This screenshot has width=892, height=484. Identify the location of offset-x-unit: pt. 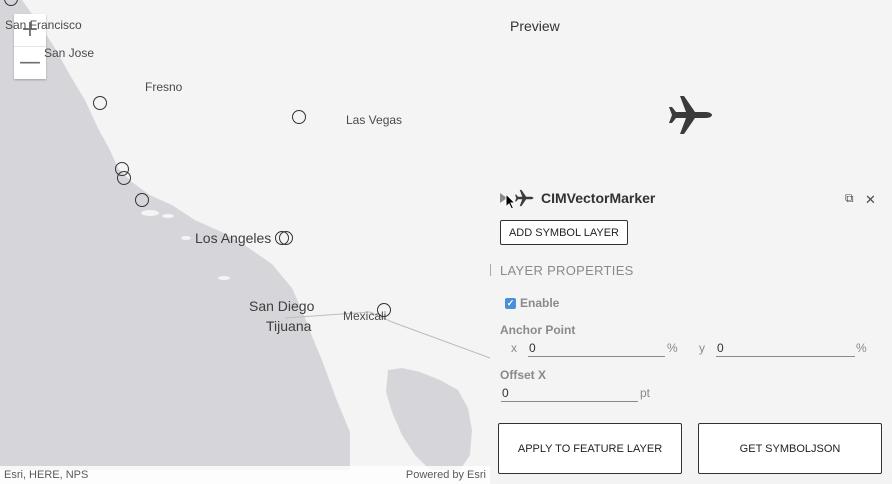
(645, 393).